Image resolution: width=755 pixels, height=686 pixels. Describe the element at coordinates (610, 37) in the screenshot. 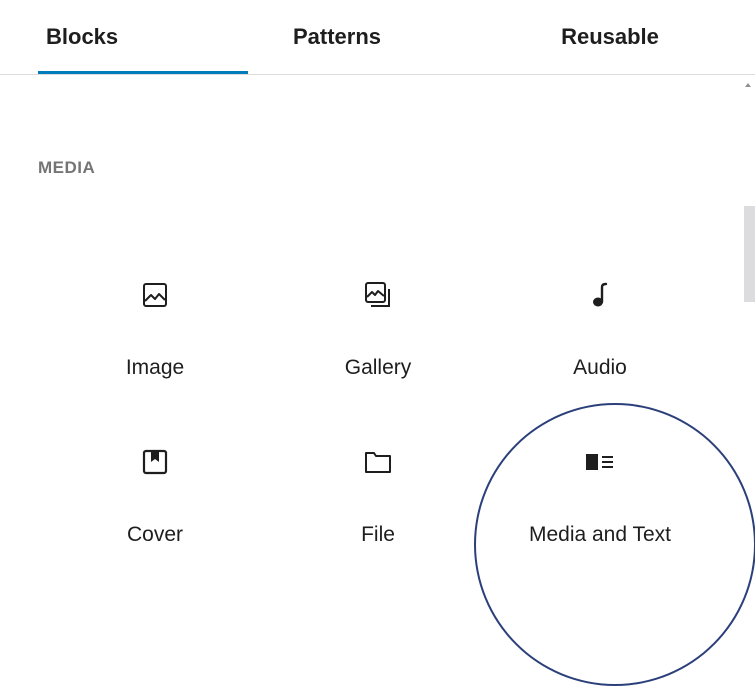

I see `tab-reusable: Reusable` at that location.